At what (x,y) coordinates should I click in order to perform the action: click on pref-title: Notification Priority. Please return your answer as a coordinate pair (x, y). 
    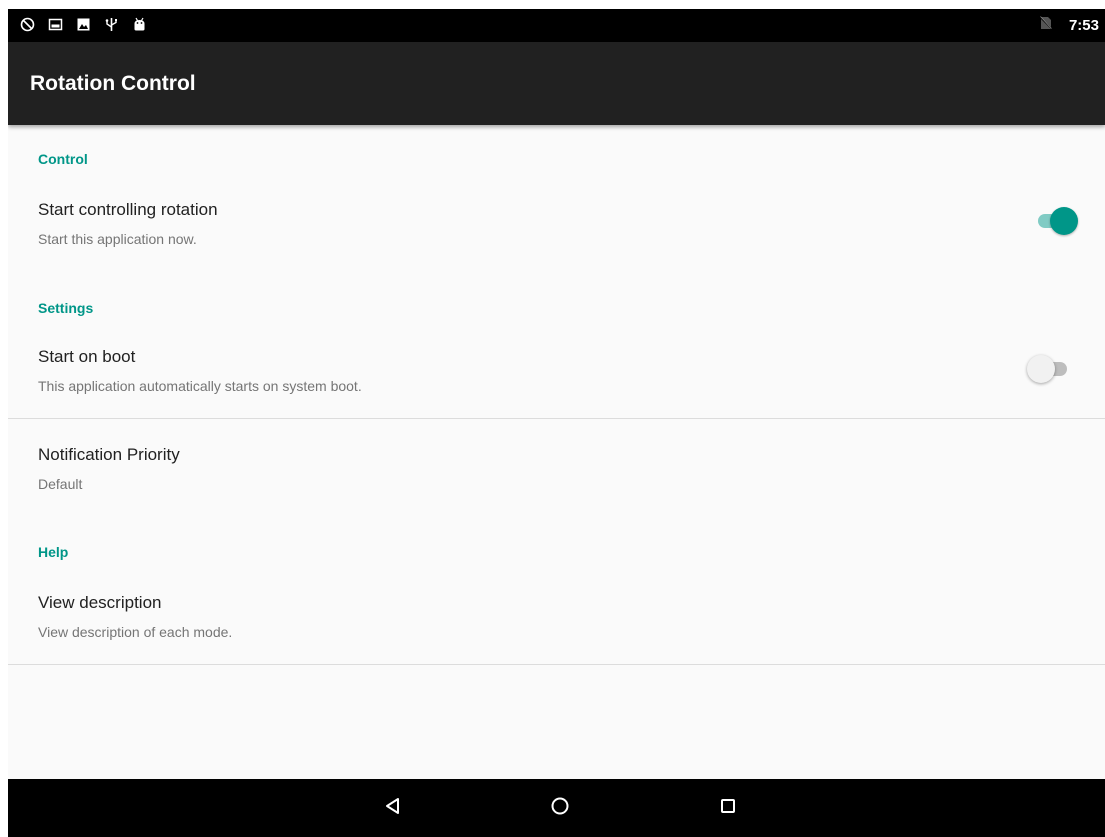
    Looking at the image, I should click on (109, 454).